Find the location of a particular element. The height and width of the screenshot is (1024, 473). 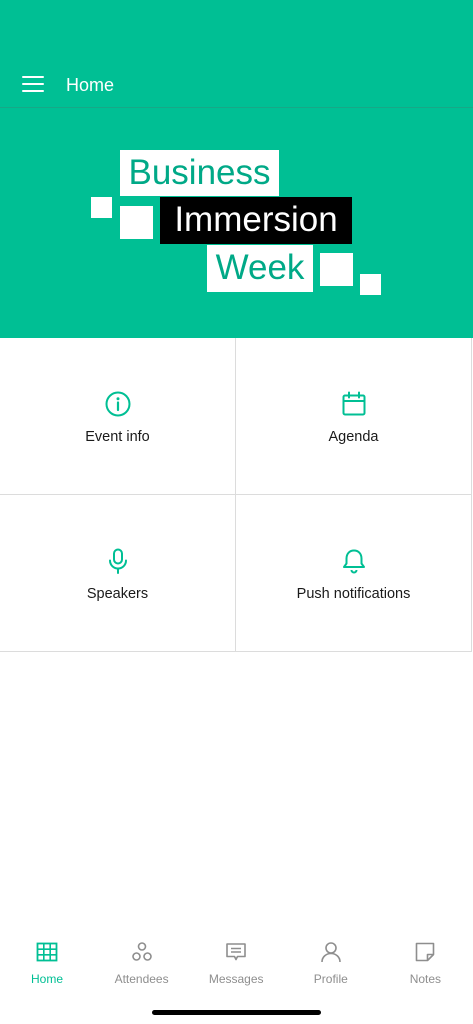

calendar-icon is located at coordinates (353, 403).